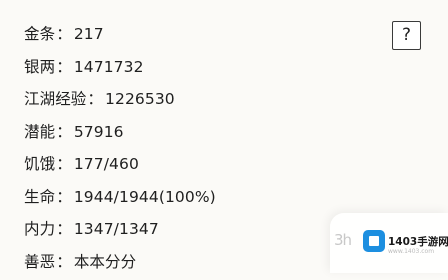  I want to click on site-watermark: 3h 1403手游网 www.1403.com, so click(389, 243).